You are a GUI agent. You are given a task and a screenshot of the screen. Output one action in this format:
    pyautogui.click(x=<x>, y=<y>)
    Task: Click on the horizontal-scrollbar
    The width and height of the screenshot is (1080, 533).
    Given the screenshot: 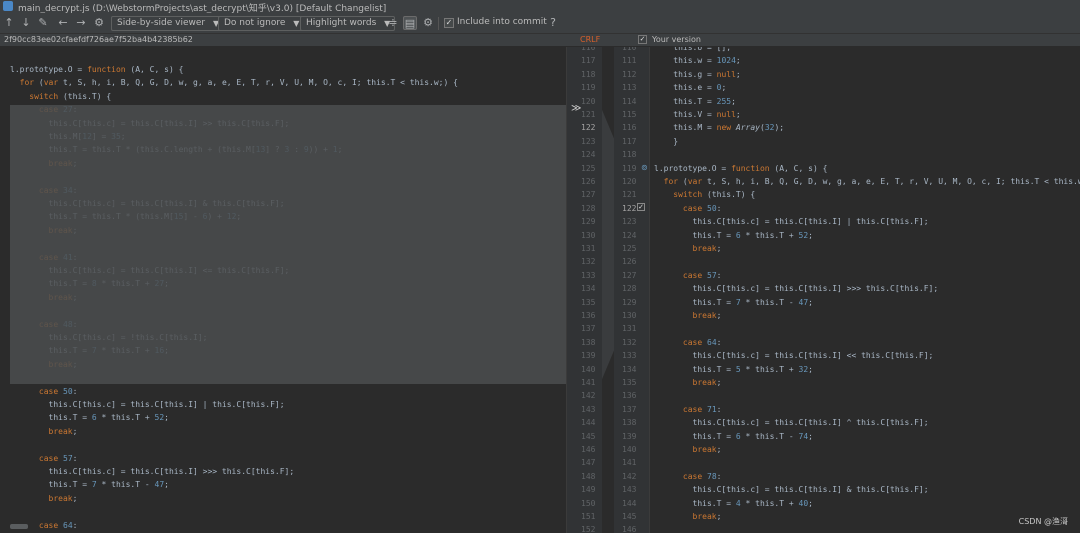 What is the action you would take?
    pyautogui.click(x=19, y=526)
    